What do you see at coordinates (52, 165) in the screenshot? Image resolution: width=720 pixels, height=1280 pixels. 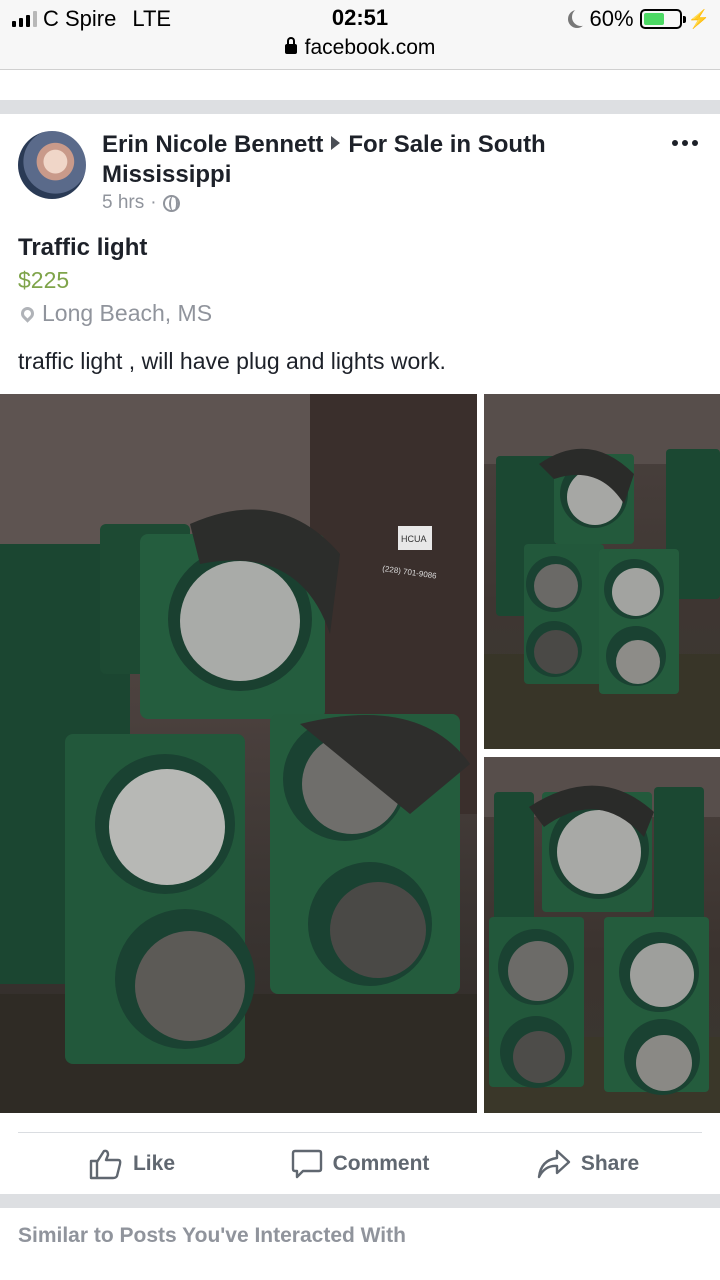 I see `avatar` at bounding box center [52, 165].